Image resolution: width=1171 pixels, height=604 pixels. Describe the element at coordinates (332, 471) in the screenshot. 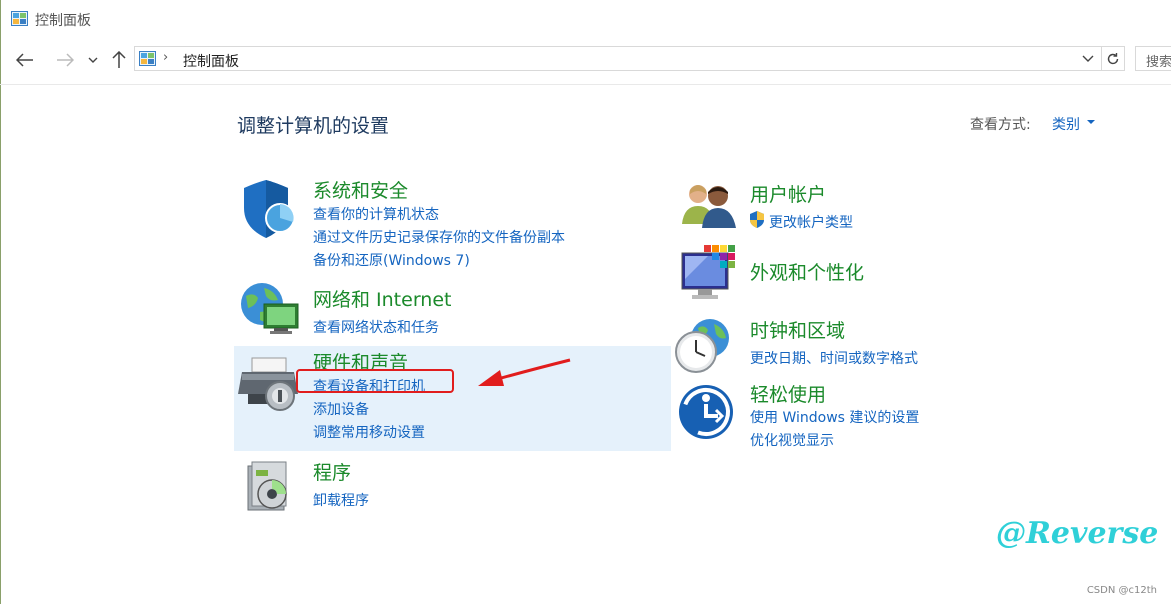

I see `category-programs: 程序` at that location.